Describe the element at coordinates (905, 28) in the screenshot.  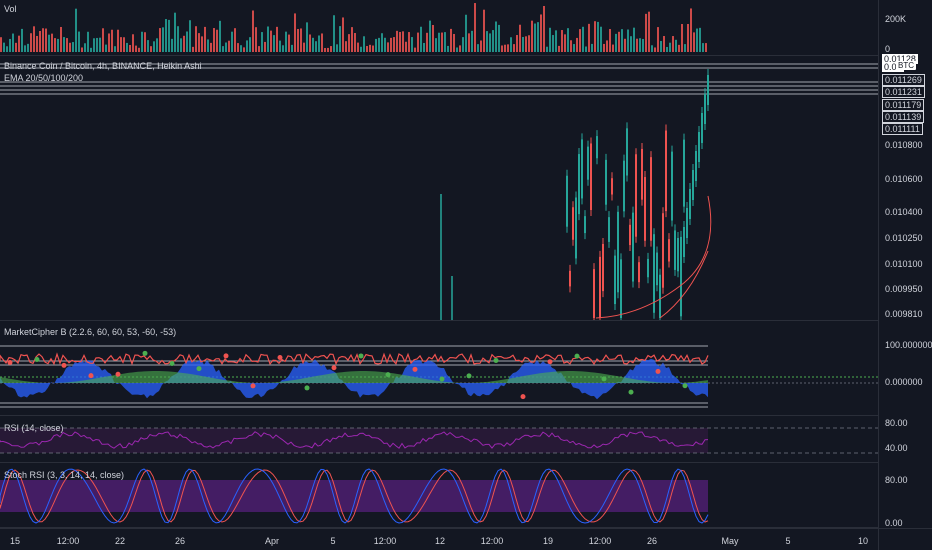
I see `volume-axis: 200K 0` at that location.